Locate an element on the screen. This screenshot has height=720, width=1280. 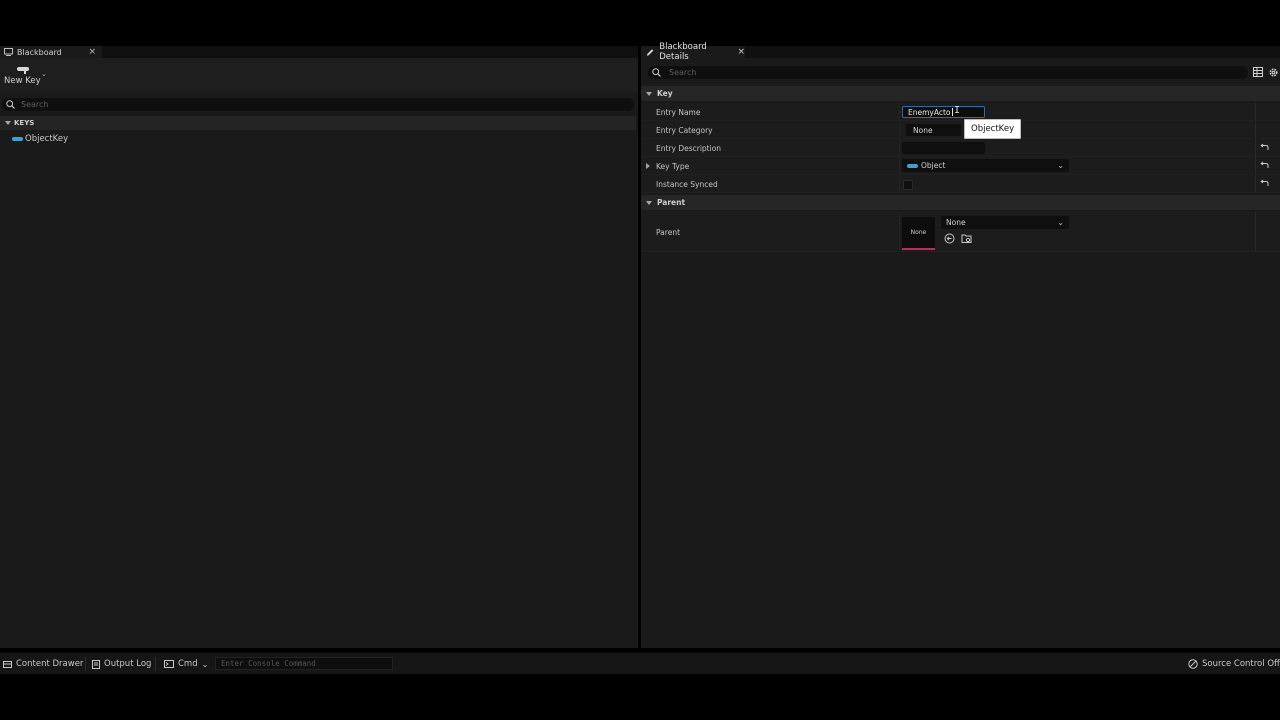
console-command-input is located at coordinates (304, 663).